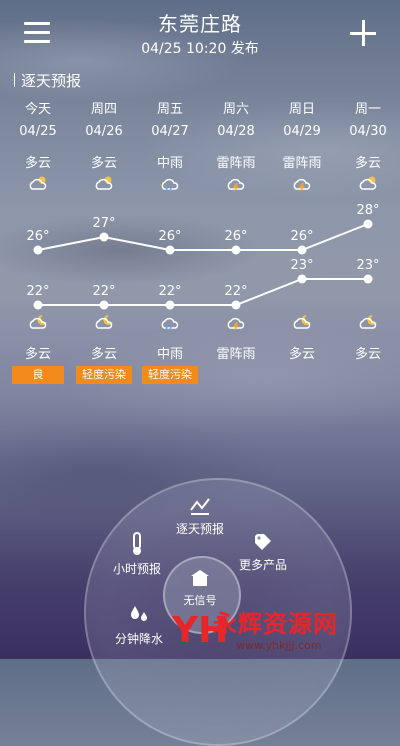 This screenshot has height=746, width=400. Describe the element at coordinates (203, 292) in the screenshot. I see `low-temp-line` at that location.